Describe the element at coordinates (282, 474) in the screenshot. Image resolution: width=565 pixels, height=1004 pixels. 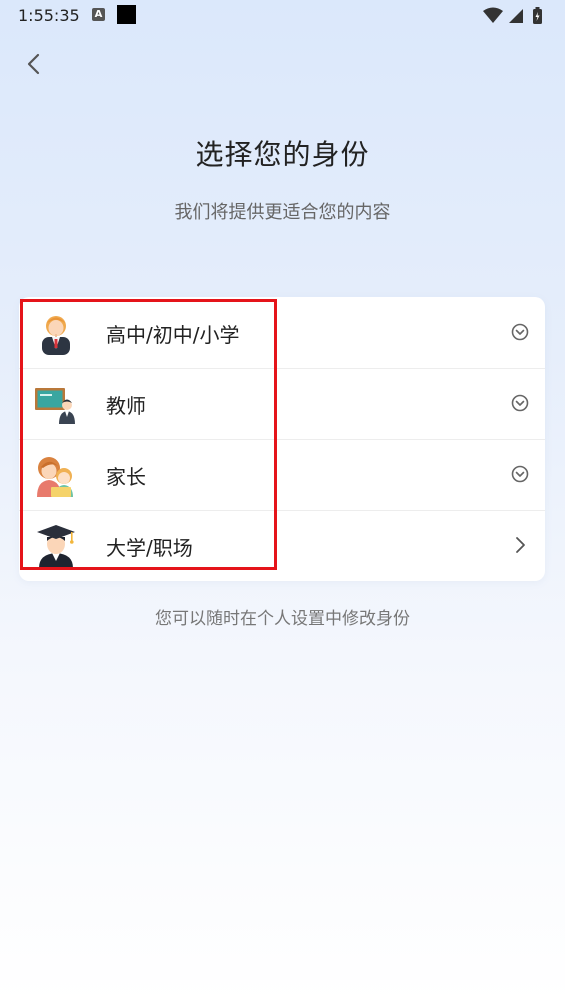
I see `identity-item-parent: 家长` at that location.